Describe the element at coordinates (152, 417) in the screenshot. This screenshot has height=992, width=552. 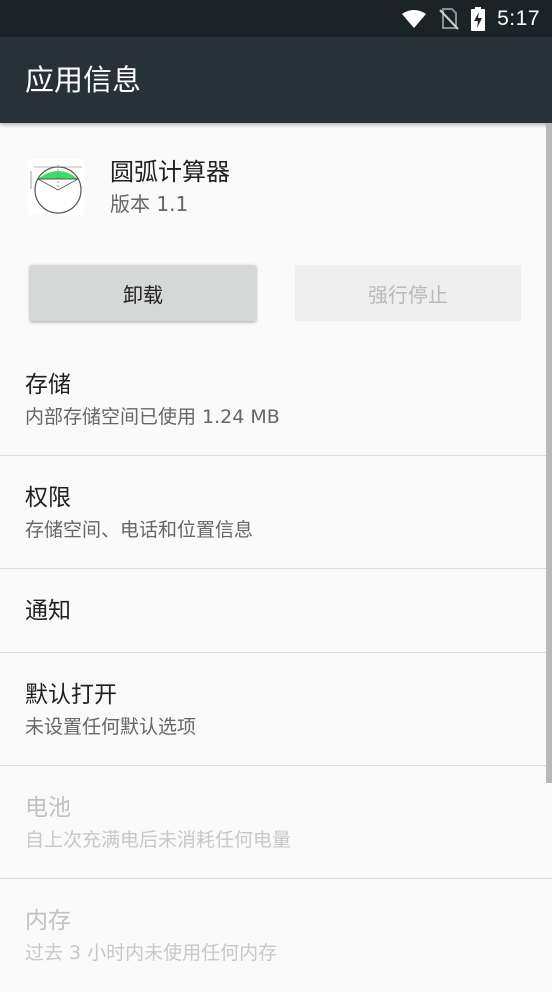
I see `settings-item-summary: 内部存储空间已使用 1.24 MB` at that location.